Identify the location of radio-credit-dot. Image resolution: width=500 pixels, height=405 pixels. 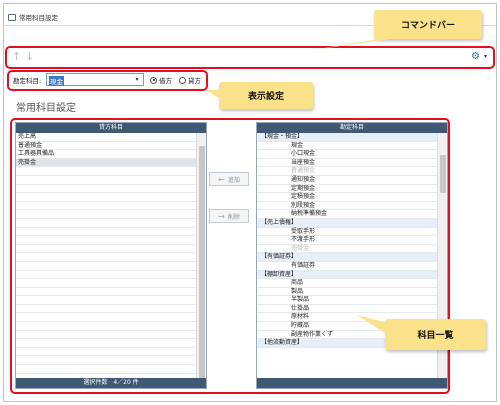
(182, 80).